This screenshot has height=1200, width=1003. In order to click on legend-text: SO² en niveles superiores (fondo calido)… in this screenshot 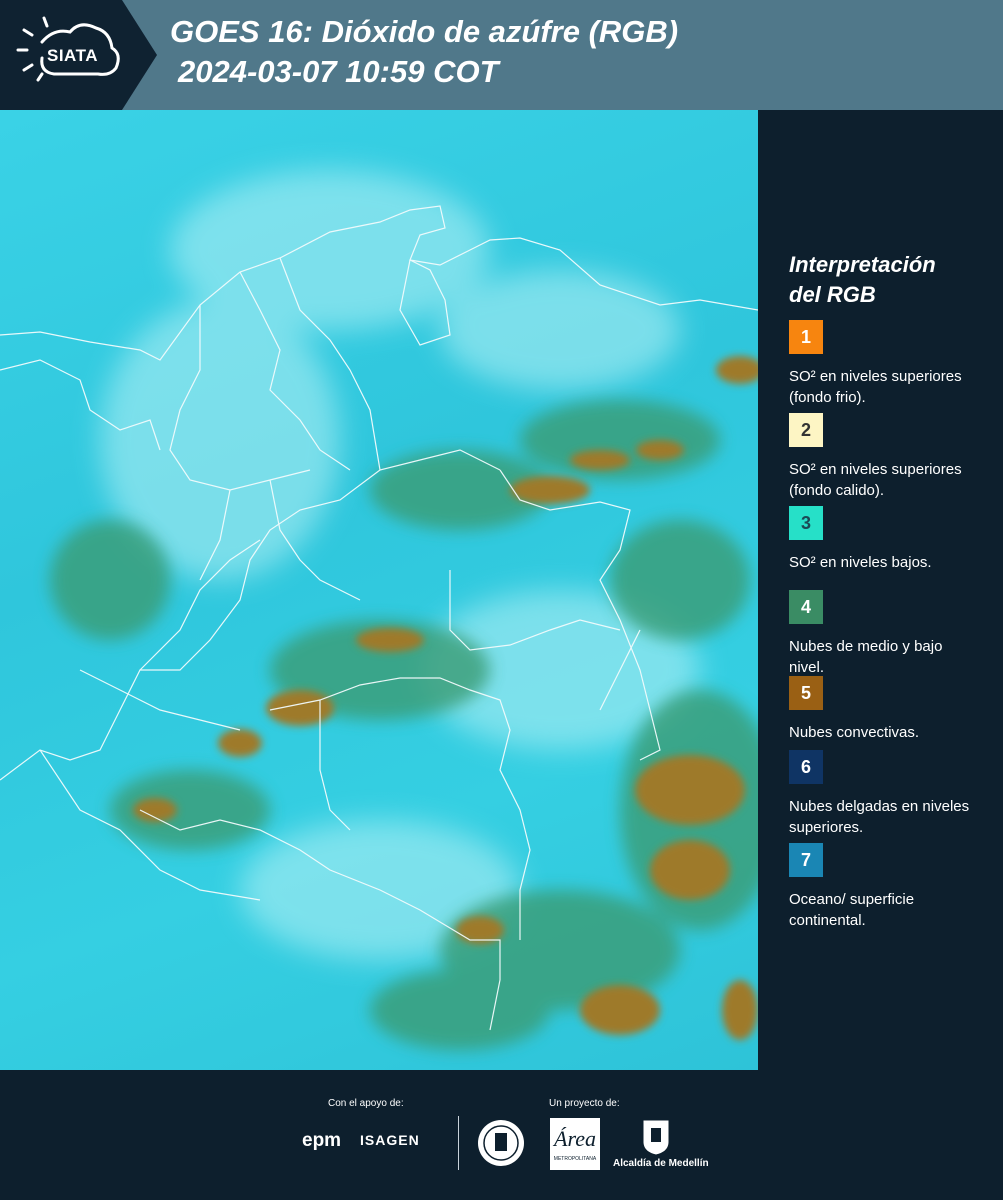, I will do `click(875, 480)`.